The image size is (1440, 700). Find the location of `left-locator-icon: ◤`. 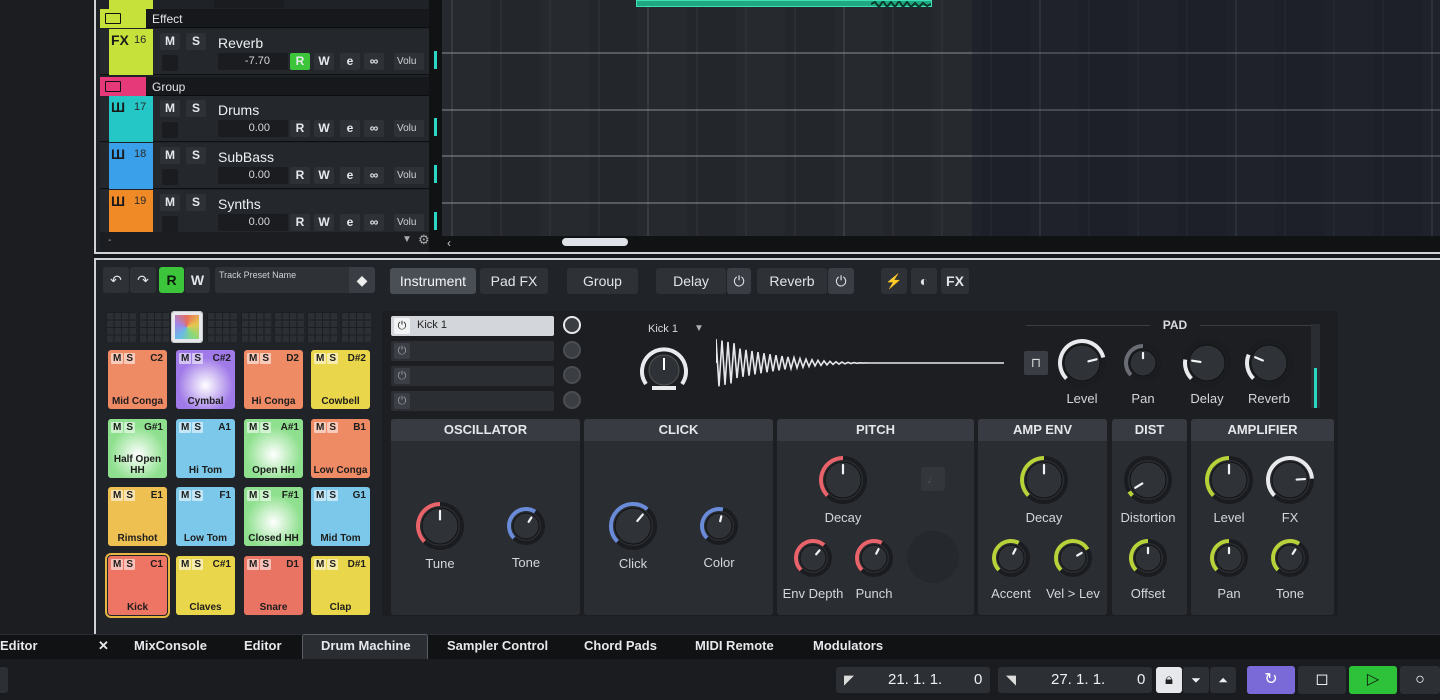

left-locator-icon: ◤ is located at coordinates (849, 679).